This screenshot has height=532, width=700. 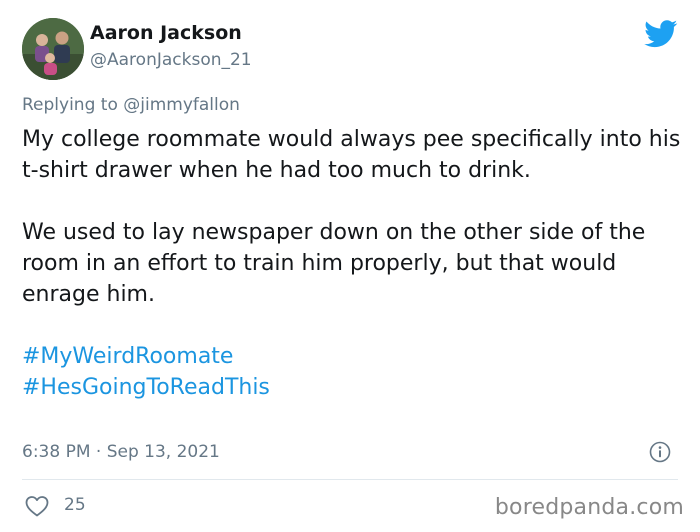 What do you see at coordinates (350, 479) in the screenshot?
I see `divider` at bounding box center [350, 479].